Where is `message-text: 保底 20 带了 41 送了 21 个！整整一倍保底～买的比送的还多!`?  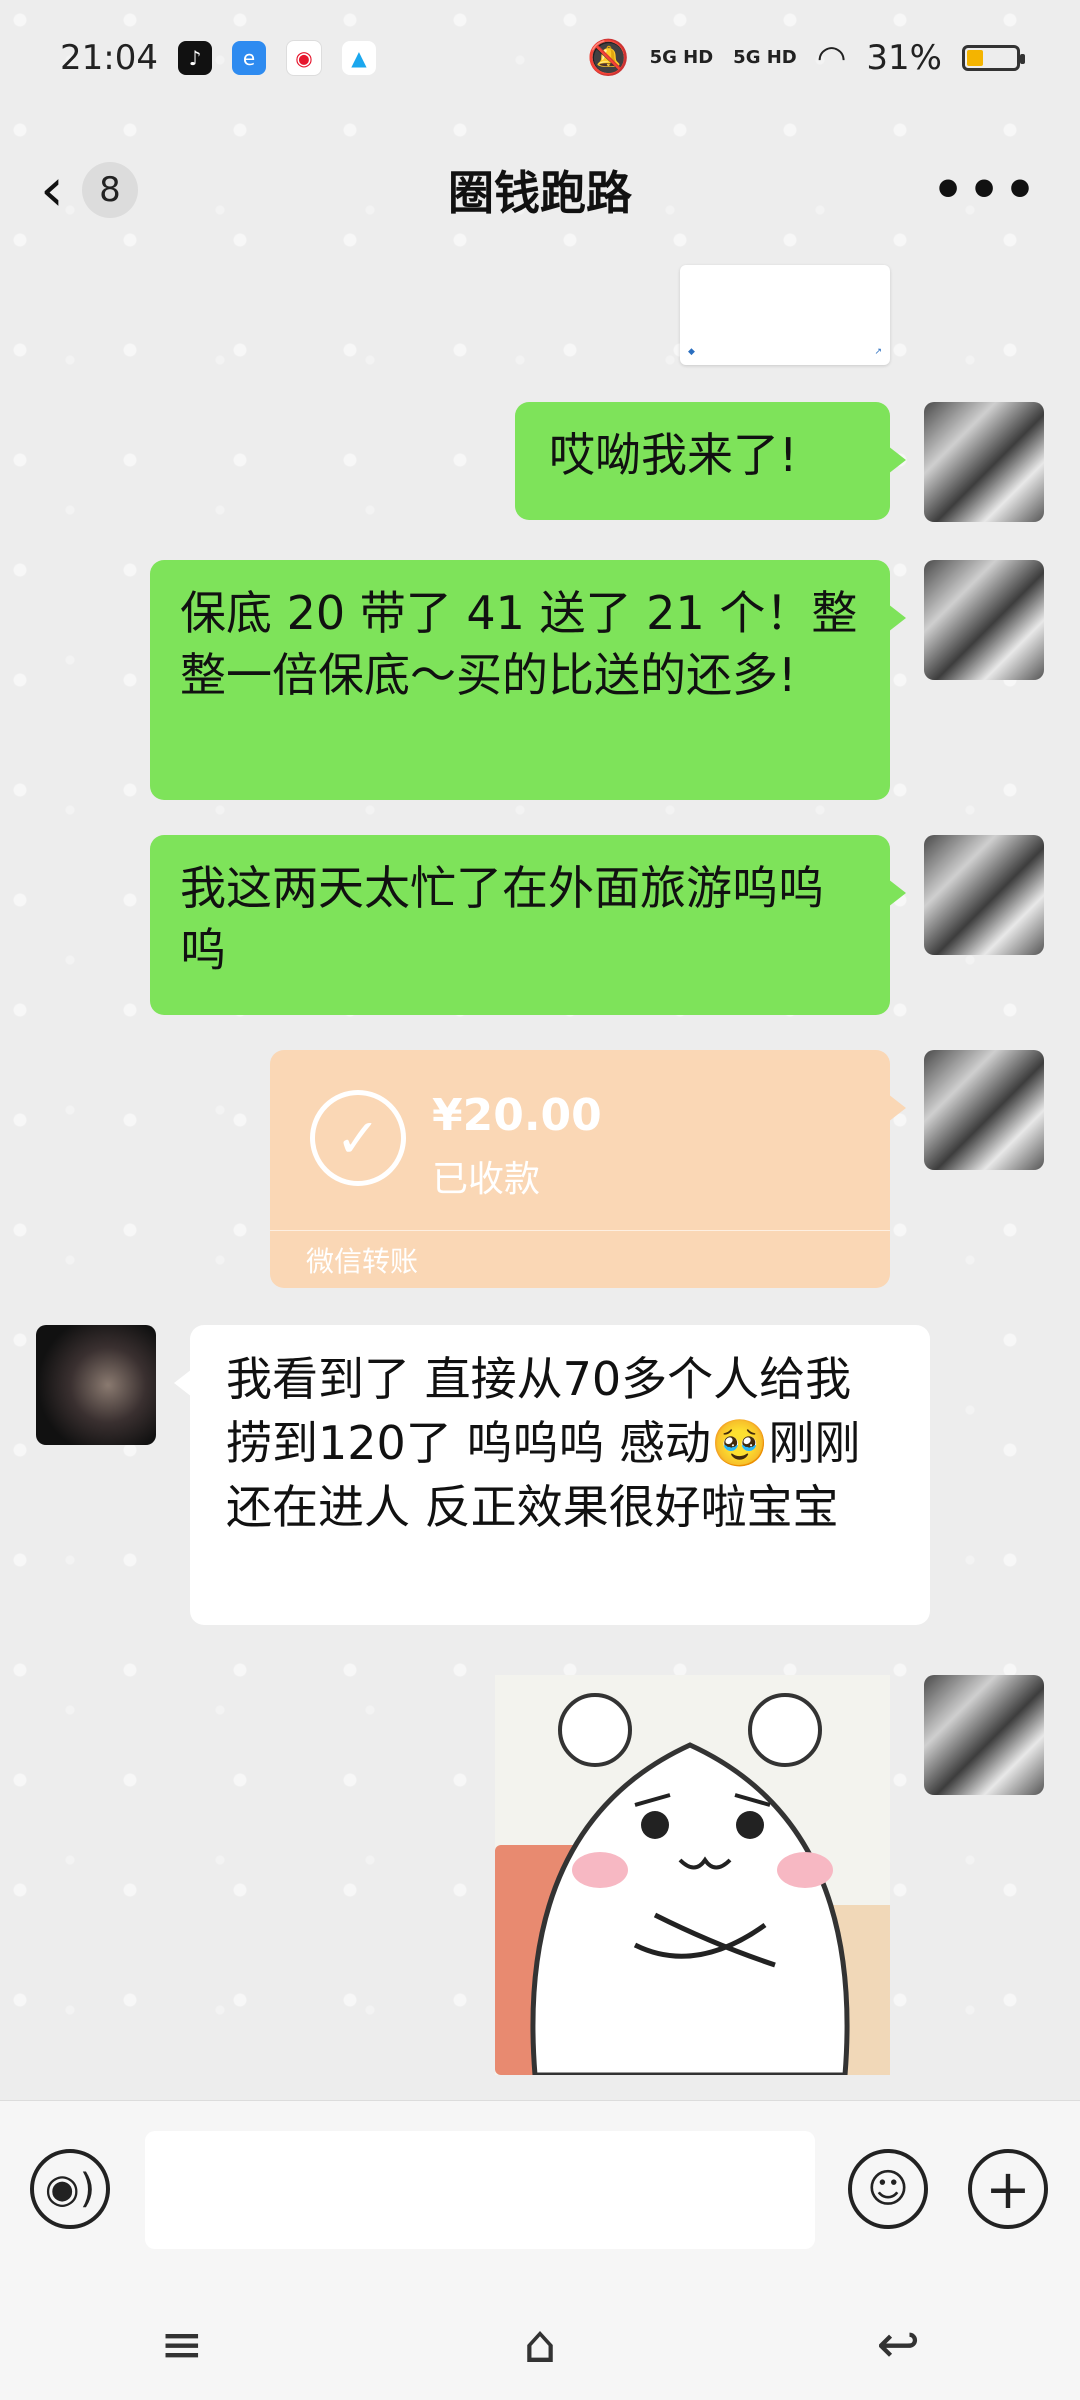 message-text: 保底 20 带了 41 送了 21 个！整整一倍保底～买的比送的还多! is located at coordinates (519, 644).